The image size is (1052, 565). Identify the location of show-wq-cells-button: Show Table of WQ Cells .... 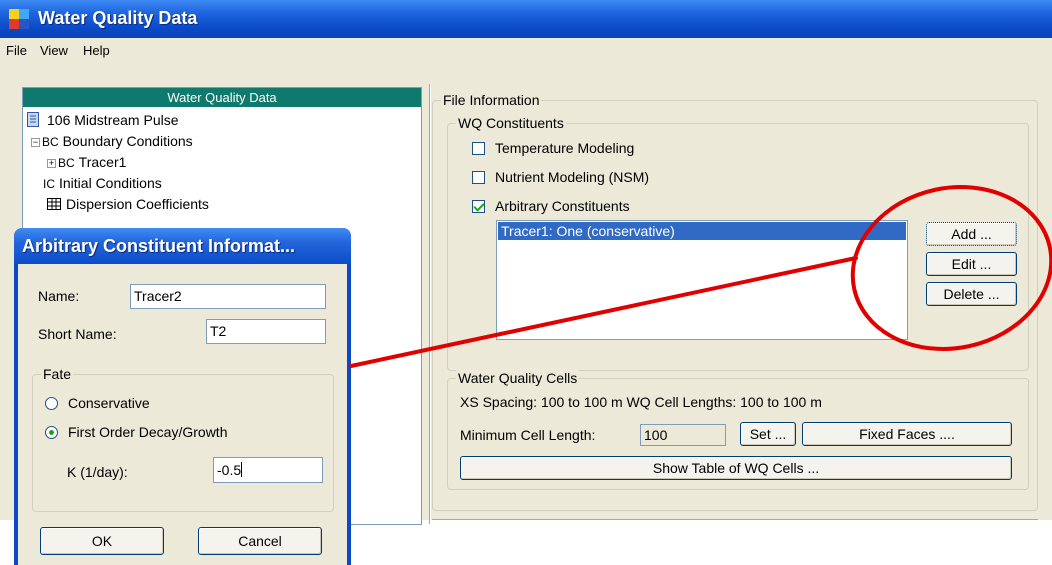
(736, 468).